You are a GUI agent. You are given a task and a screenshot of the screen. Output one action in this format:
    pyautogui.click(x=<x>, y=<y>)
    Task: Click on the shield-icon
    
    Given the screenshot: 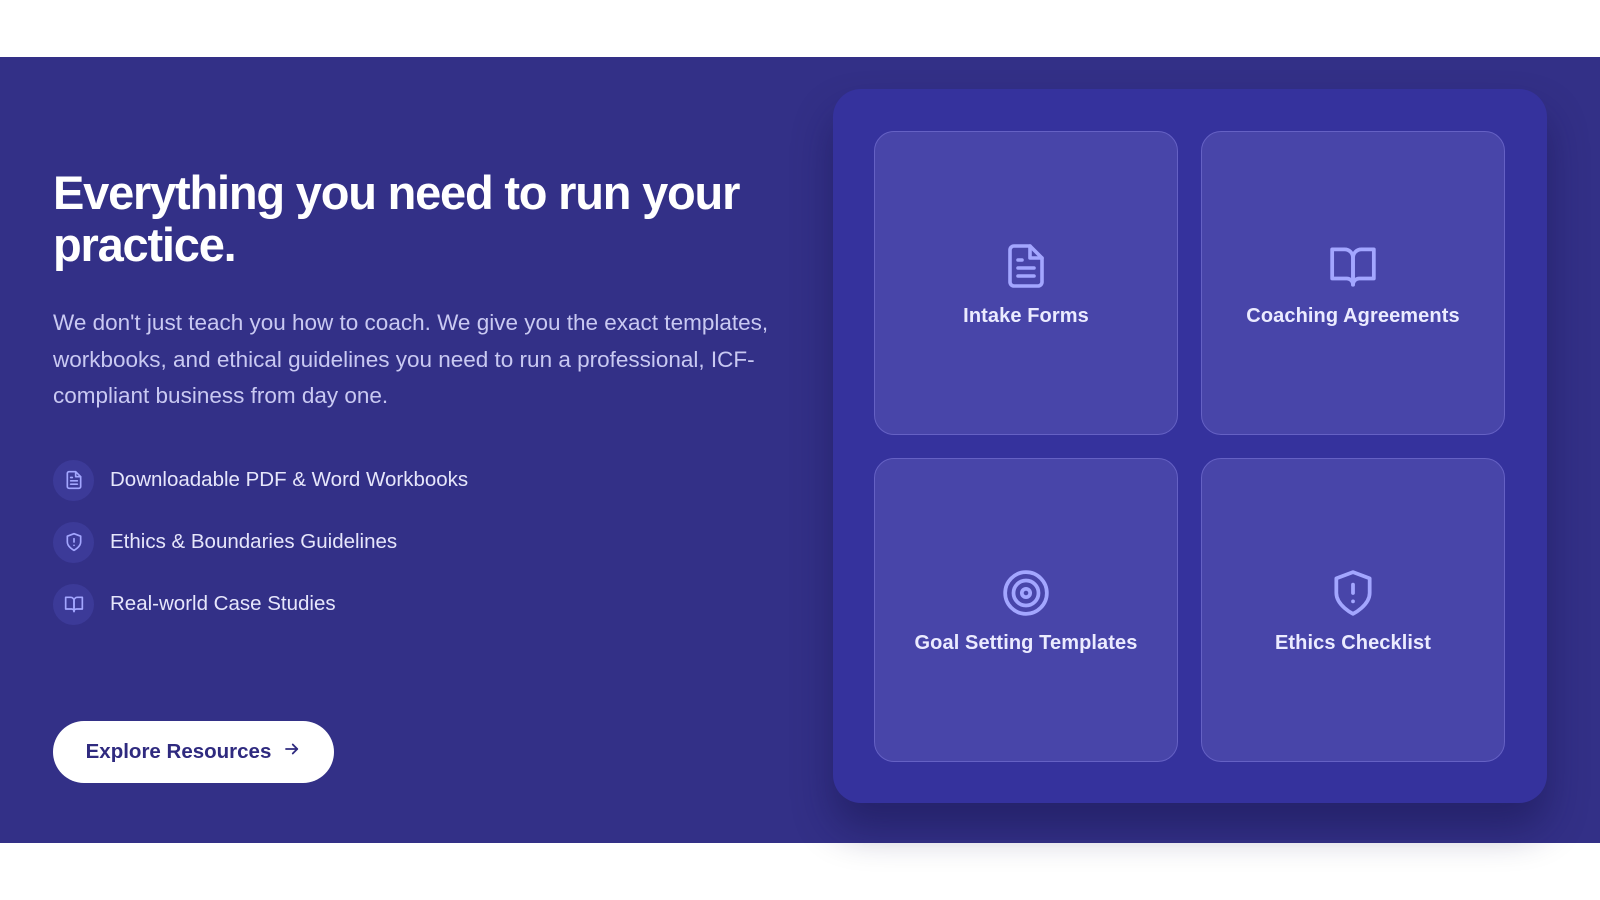 What is the action you would take?
    pyautogui.click(x=73, y=542)
    